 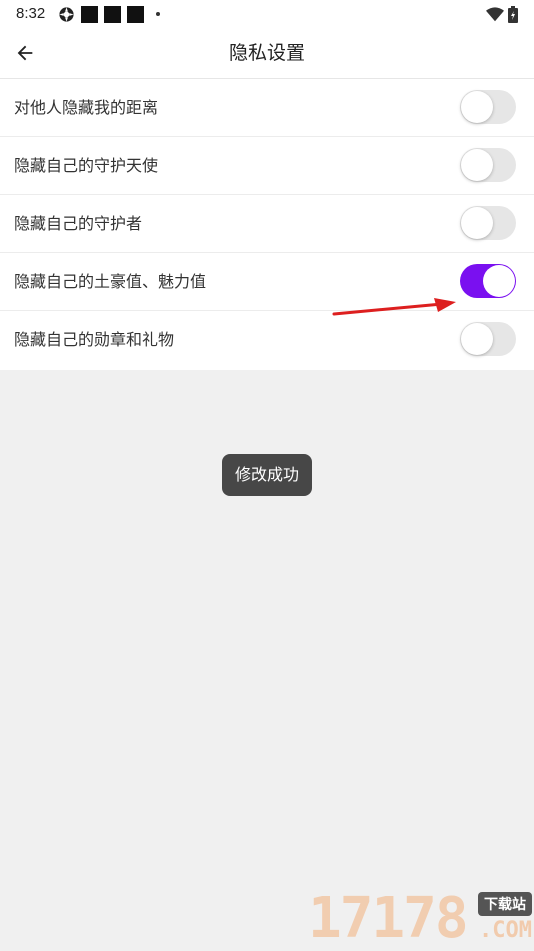 What do you see at coordinates (505, 904) in the screenshot?
I see `watermark-tag: 下载站` at bounding box center [505, 904].